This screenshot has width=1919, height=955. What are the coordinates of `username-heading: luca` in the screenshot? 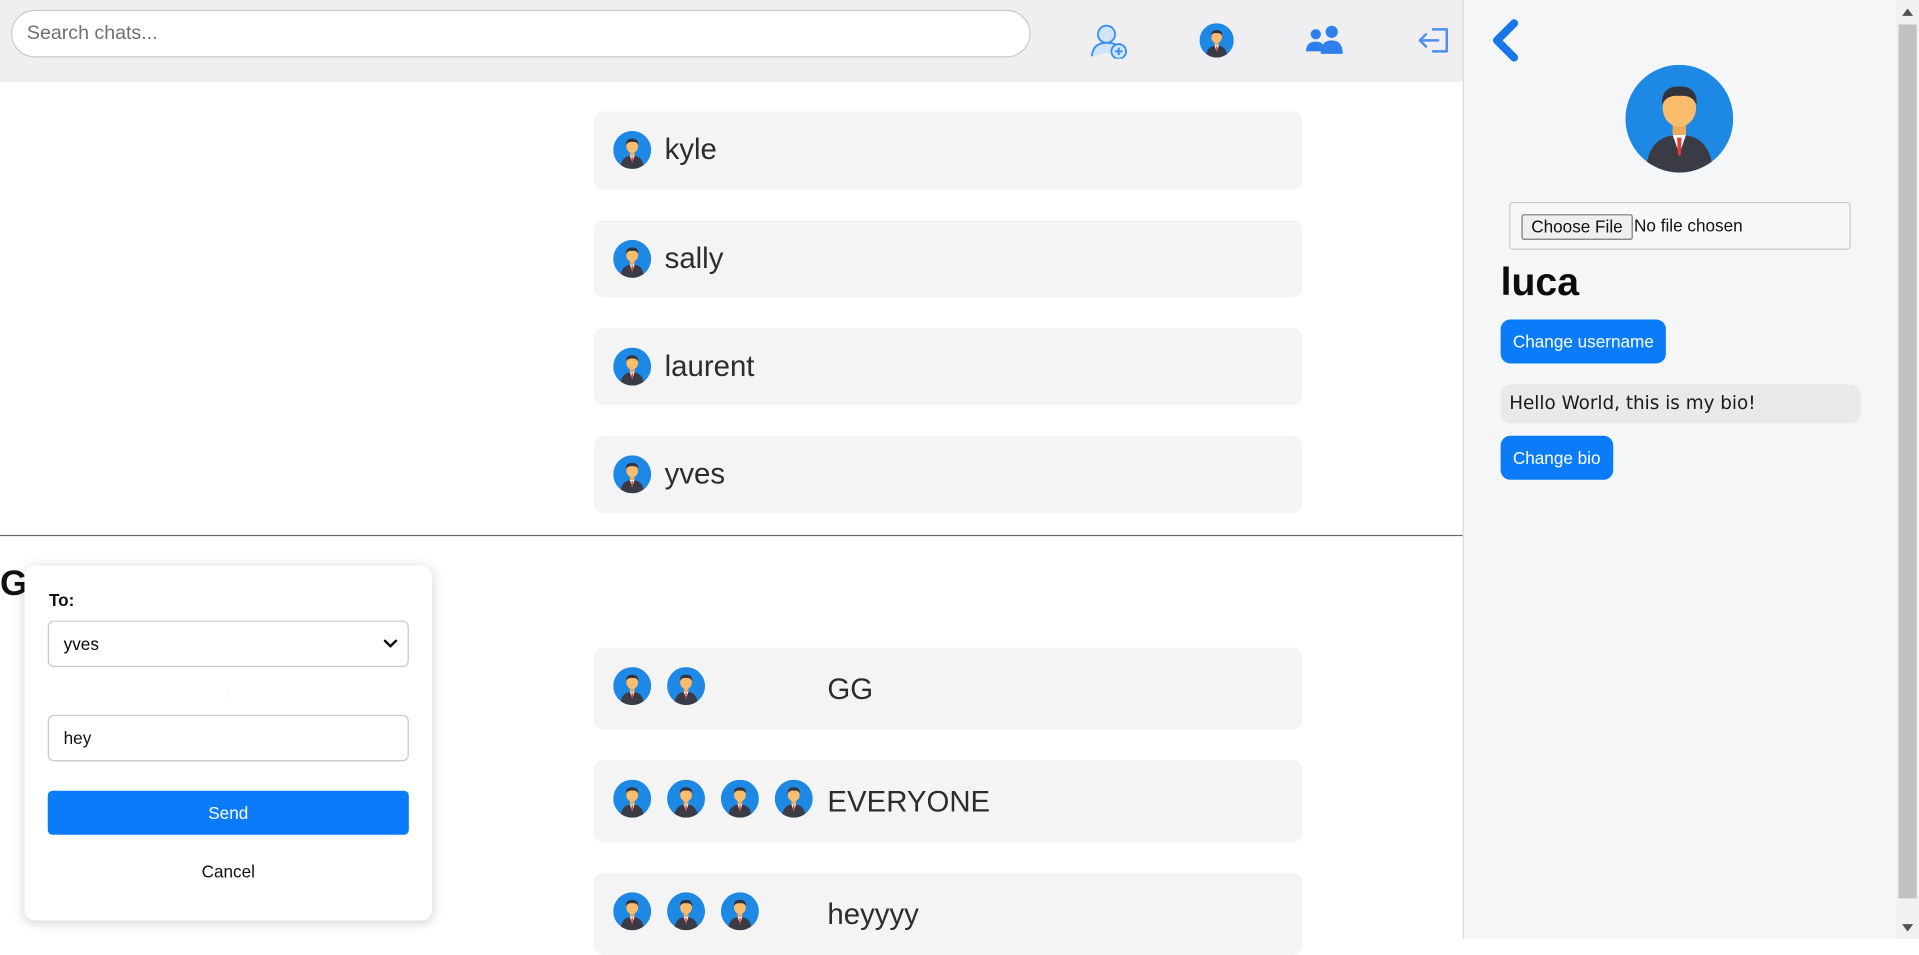 It's located at (1539, 281).